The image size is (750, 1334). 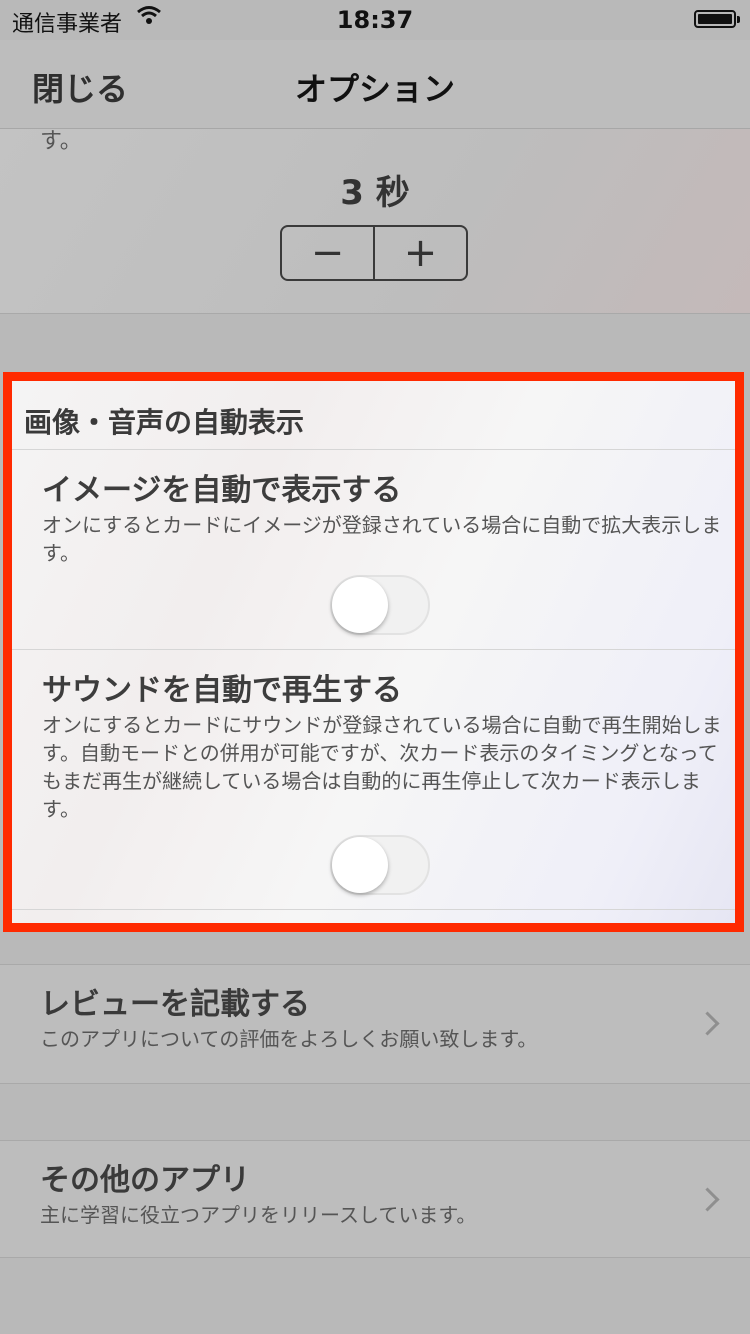 I want to click on image-auto-display-title: イメージを自動で表示する, so click(x=222, y=490).